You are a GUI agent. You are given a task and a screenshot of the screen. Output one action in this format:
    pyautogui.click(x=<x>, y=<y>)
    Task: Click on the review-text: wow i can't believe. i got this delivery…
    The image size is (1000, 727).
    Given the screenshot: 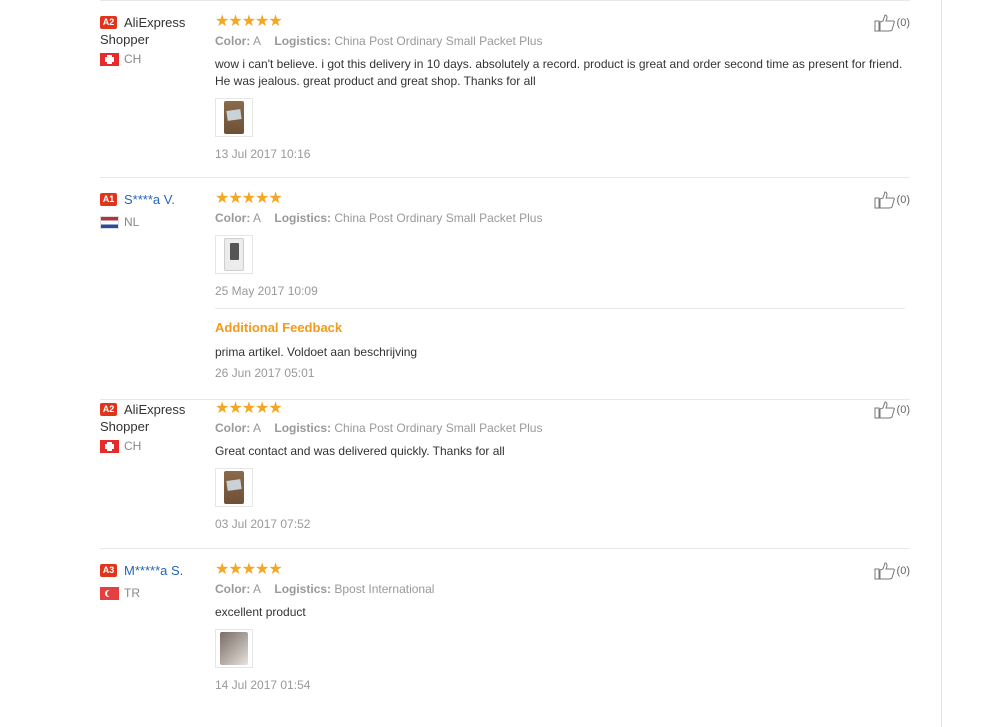 What is the action you would take?
    pyautogui.click(x=559, y=72)
    